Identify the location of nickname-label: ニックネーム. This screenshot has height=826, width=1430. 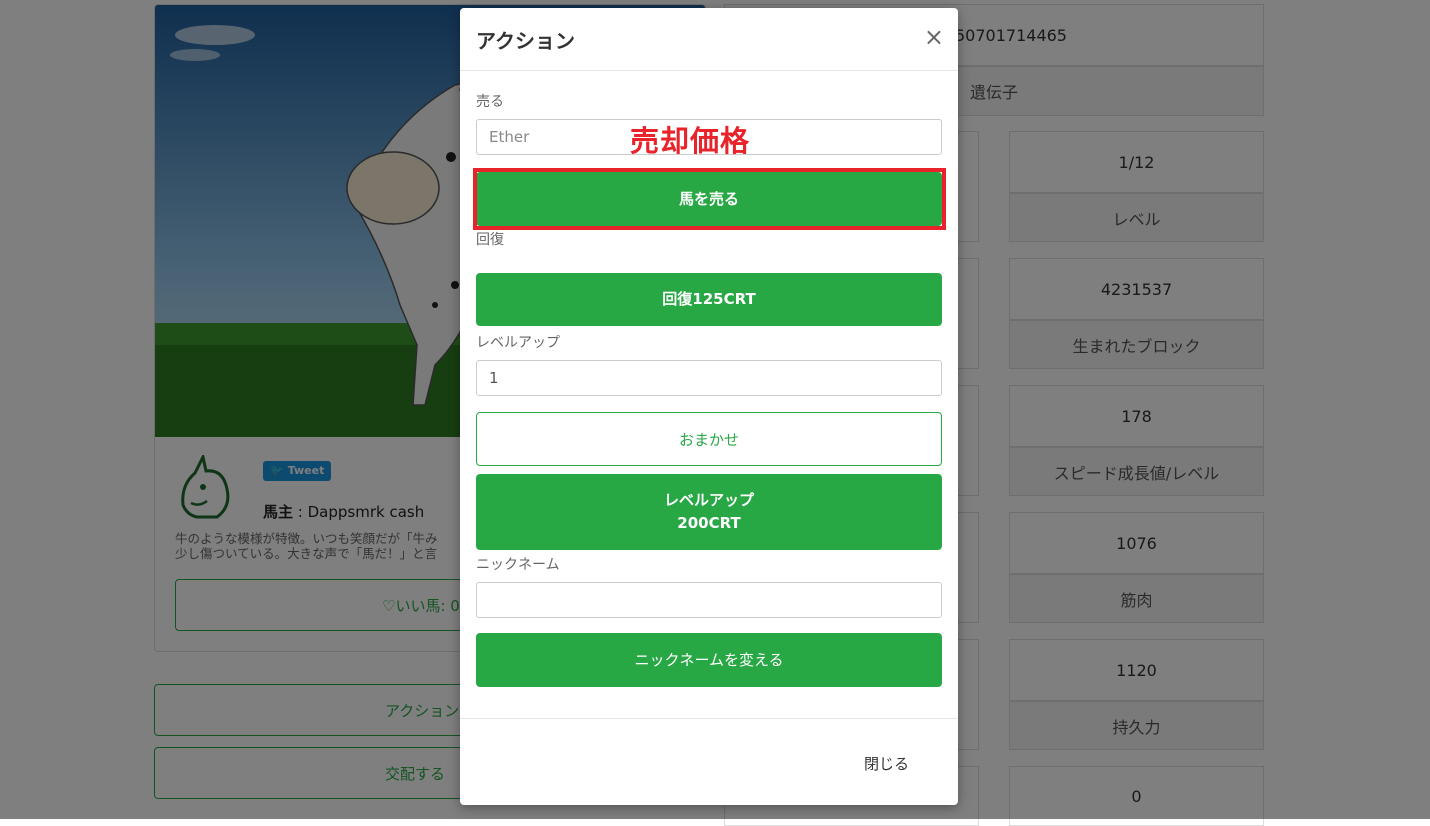
(518, 565).